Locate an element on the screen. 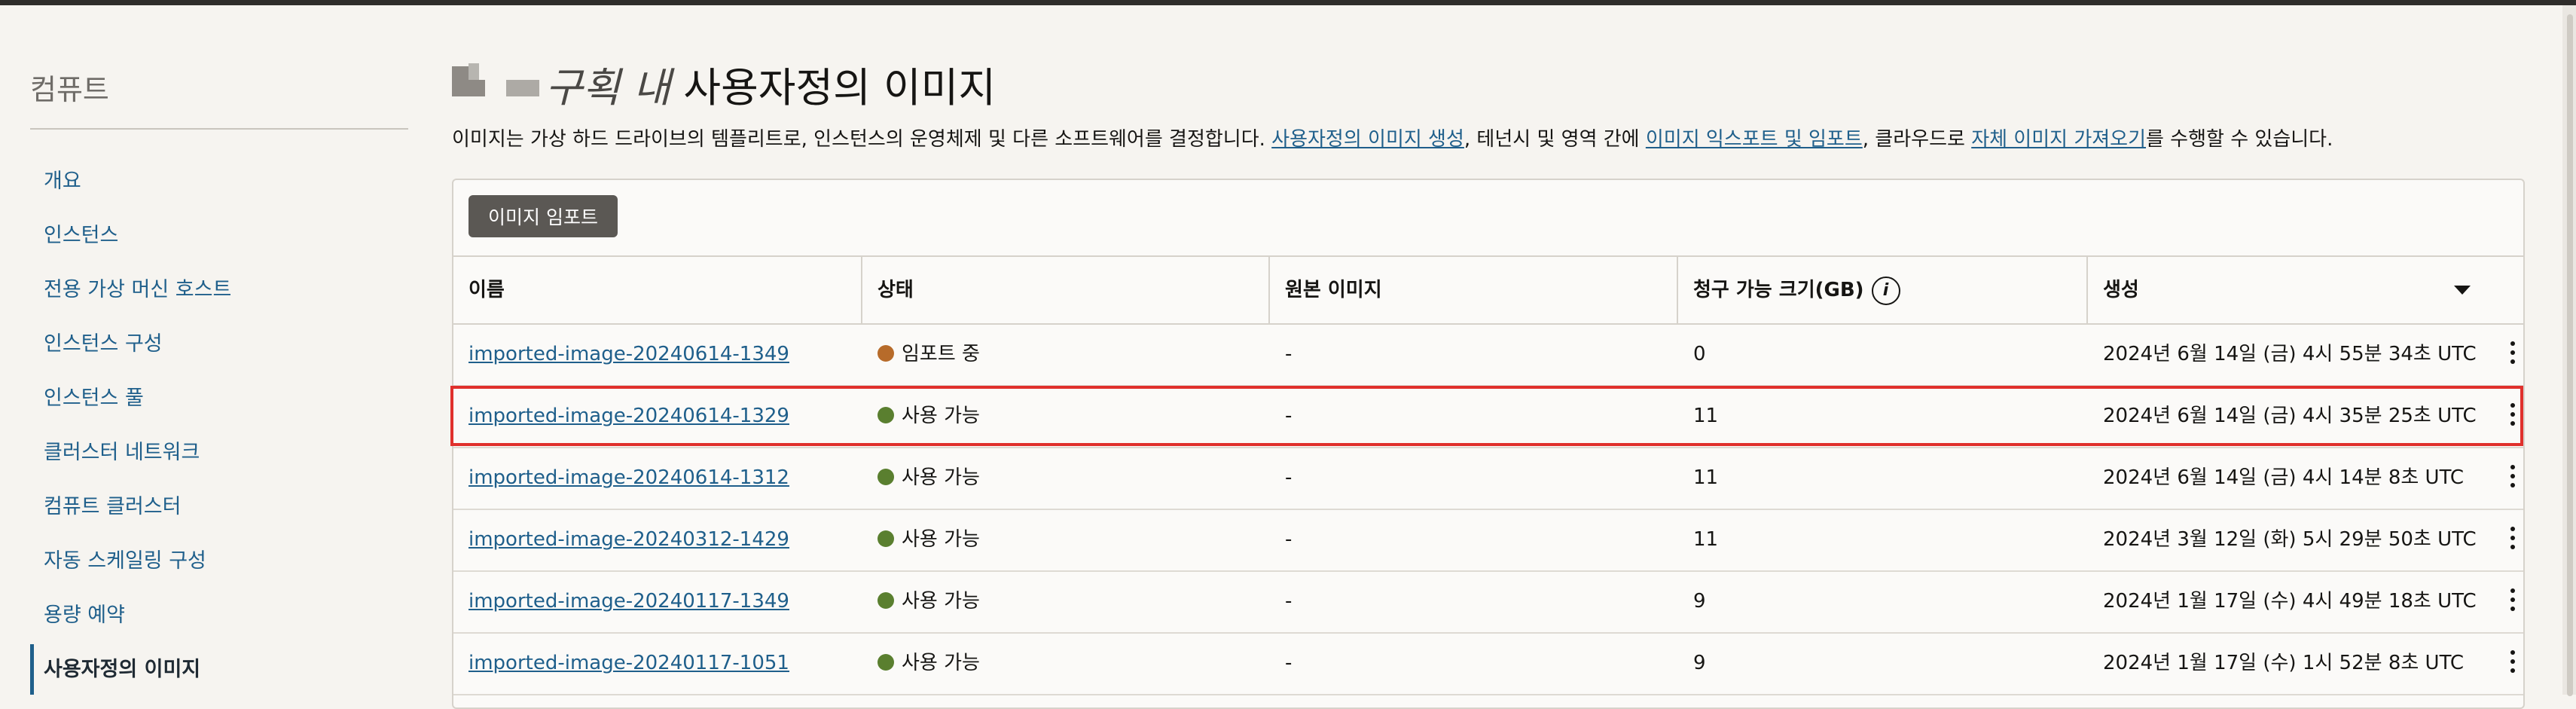 This screenshot has height=709, width=2576. page-title: 구획 내 사용자정의 이미지 is located at coordinates (771, 84).